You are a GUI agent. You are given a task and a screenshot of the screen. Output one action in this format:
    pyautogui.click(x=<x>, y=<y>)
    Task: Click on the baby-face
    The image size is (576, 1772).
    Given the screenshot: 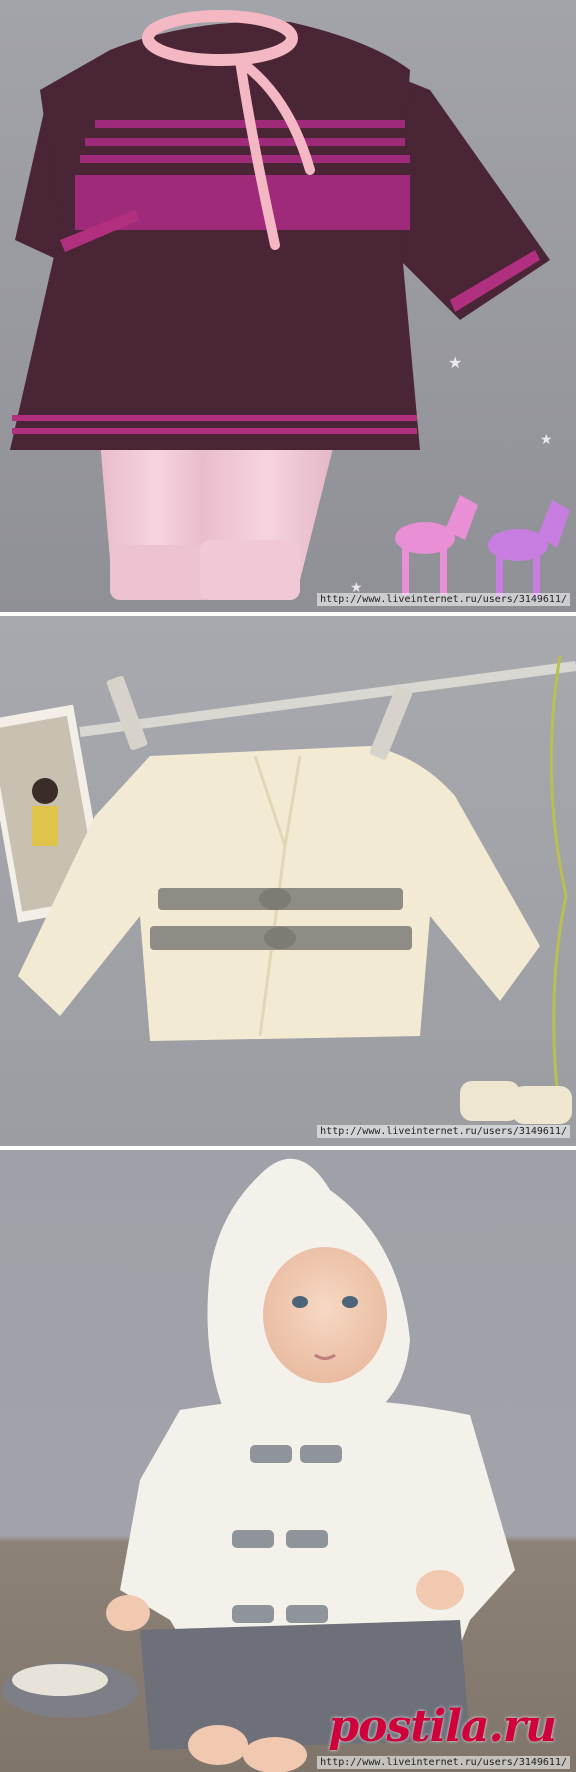 What is the action you would take?
    pyautogui.click(x=325, y=1315)
    